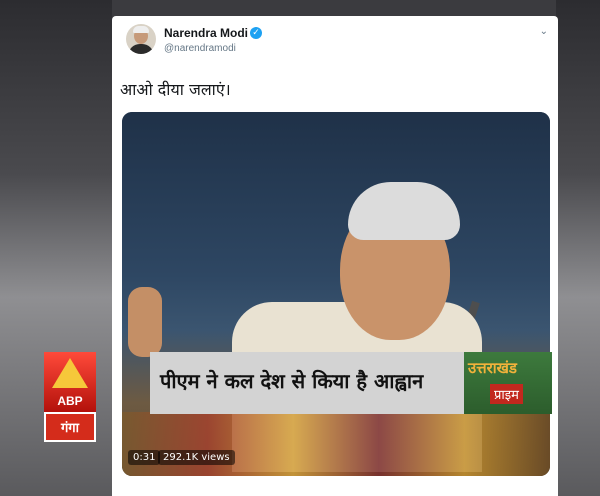  Describe the element at coordinates (141, 29) in the screenshot. I see `avatar-hair` at that location.